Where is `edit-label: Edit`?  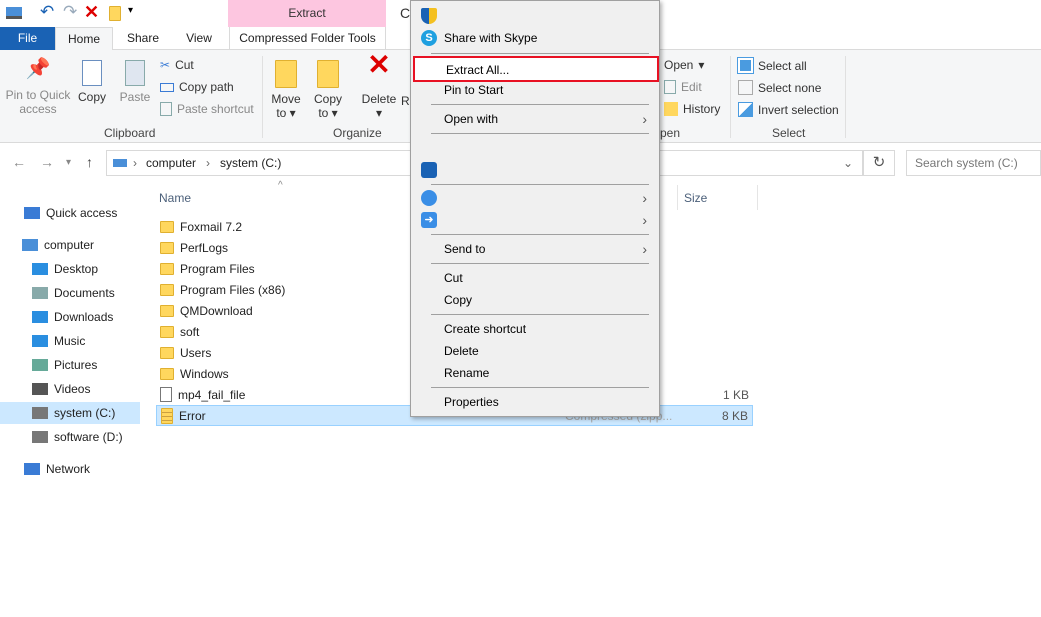 edit-label: Edit is located at coordinates (691, 87).